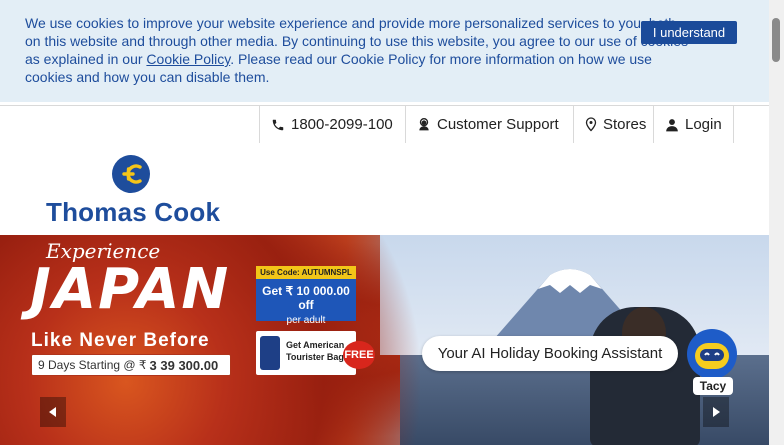  Describe the element at coordinates (315, 357) in the screenshot. I see `bag-line2: Tourister Bag` at that location.